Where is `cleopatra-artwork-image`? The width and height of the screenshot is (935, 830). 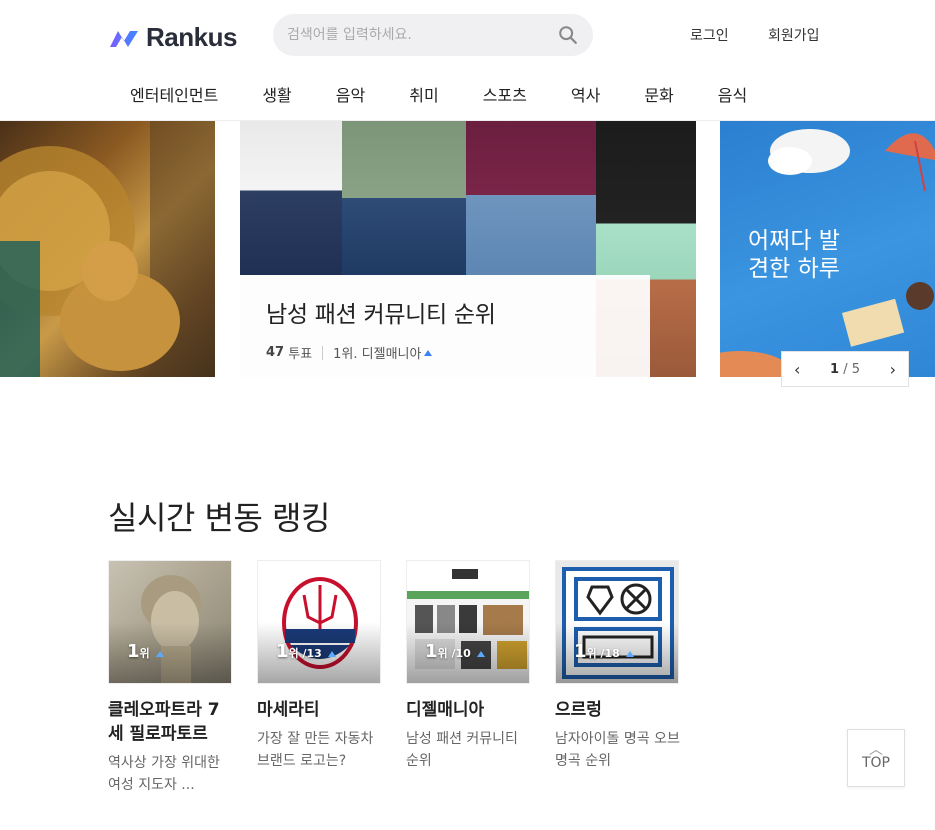 cleopatra-artwork-image is located at coordinates (107, 249).